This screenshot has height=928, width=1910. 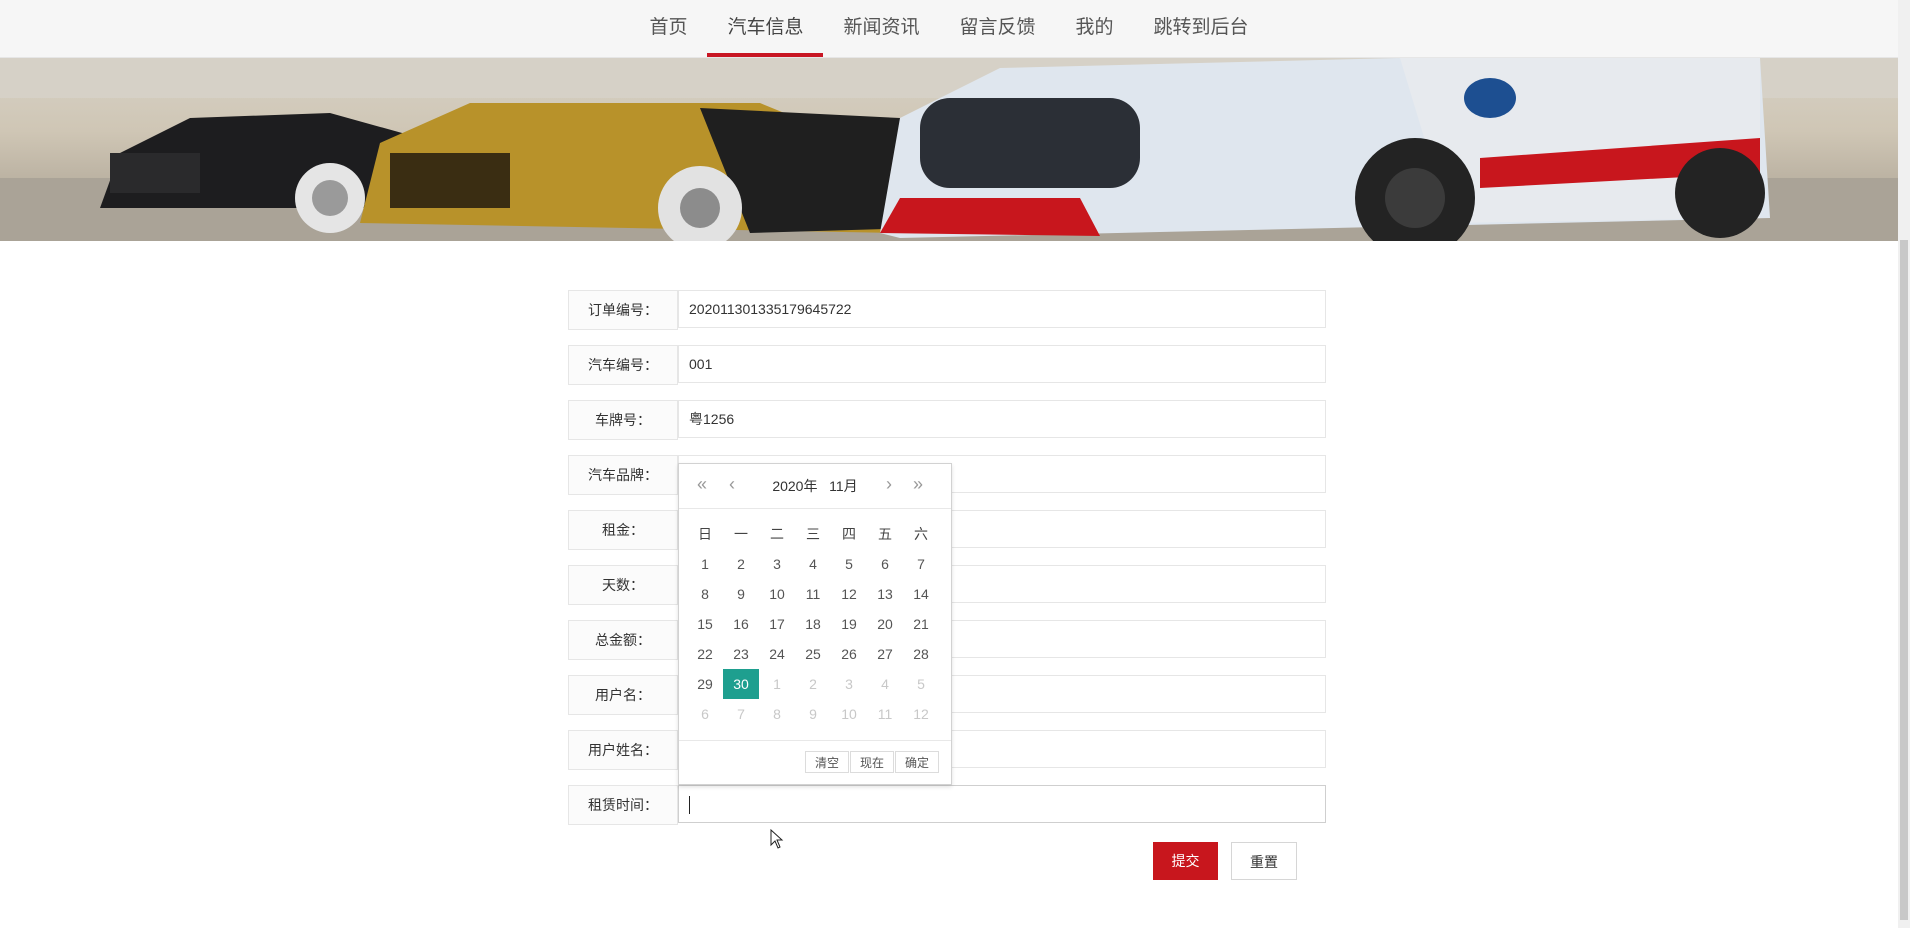 I want to click on calendar-week: 22 23 24 25 26 27 28, so click(x=813, y=654).